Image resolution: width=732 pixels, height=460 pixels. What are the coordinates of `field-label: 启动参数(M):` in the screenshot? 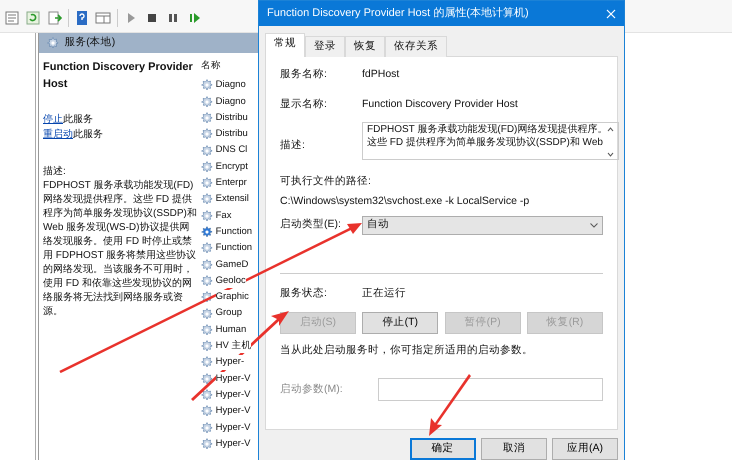 It's located at (312, 389).